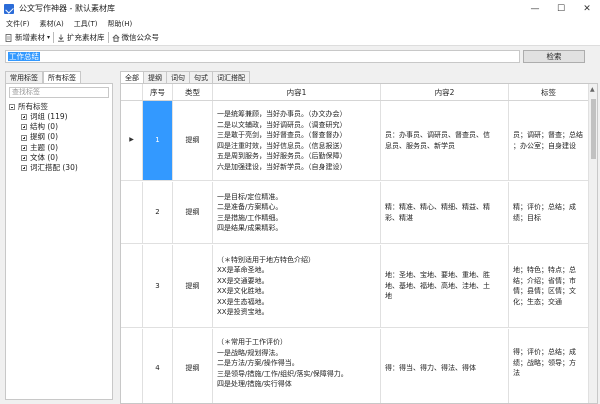 Image resolution: width=600 pixels, height=404 pixels. I want to click on cell-line: 地、基地、福地、高地、洼地、土, so click(437, 285).